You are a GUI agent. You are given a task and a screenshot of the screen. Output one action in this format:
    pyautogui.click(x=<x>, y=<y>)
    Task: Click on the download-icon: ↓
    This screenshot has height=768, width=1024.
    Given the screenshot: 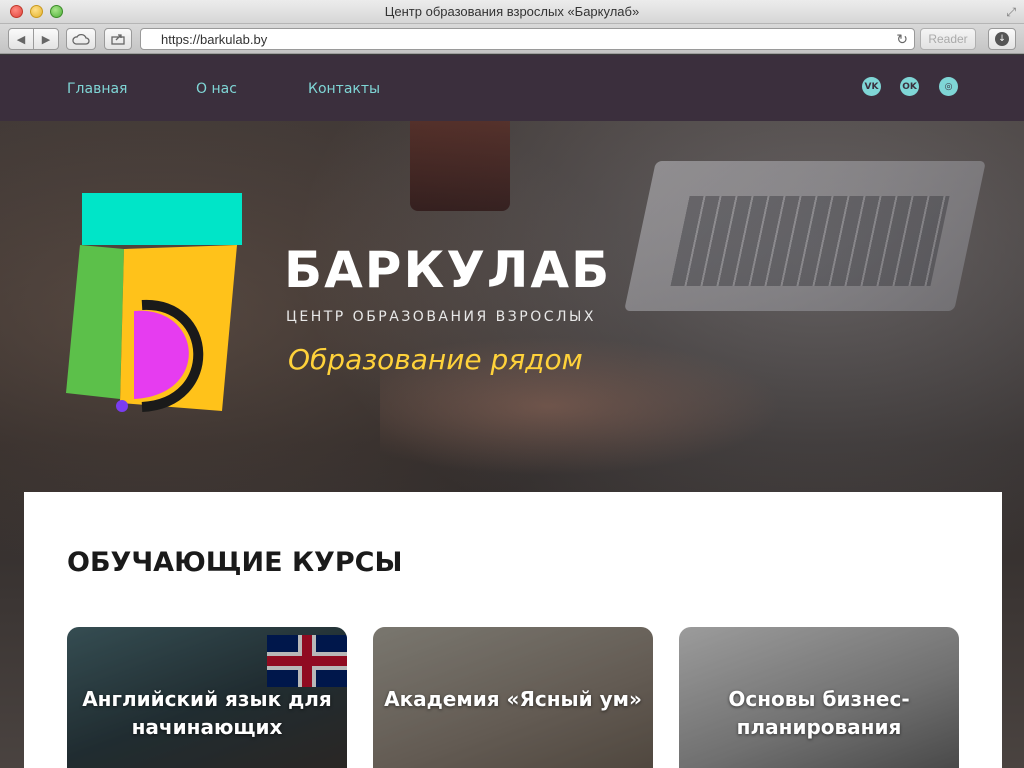 What is the action you would take?
    pyautogui.click(x=1002, y=39)
    